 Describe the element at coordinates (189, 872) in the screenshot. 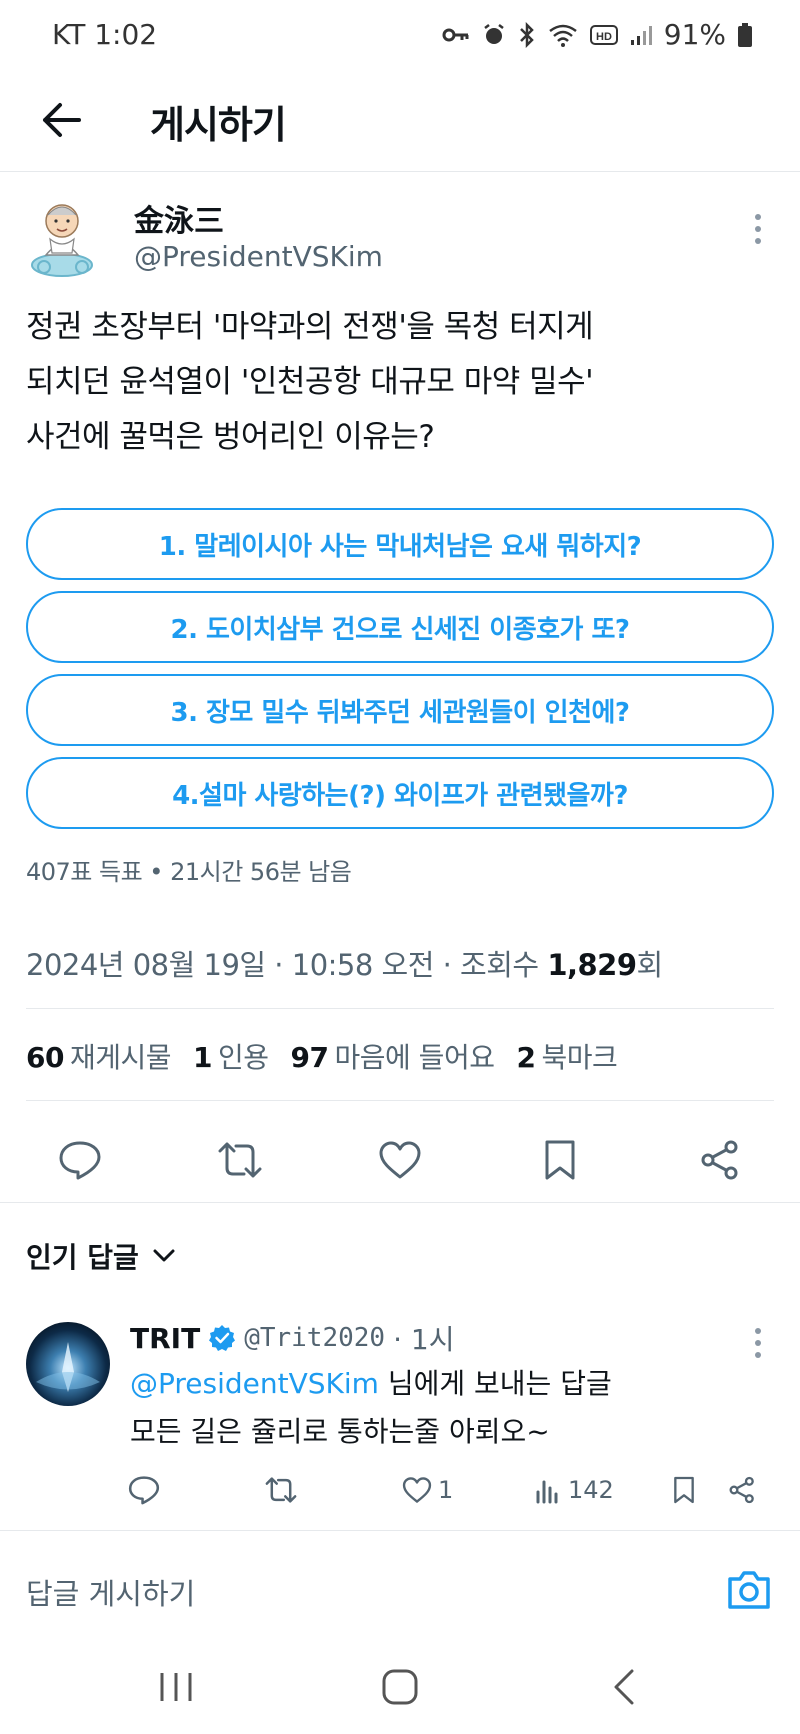

I see `poll-meta: 407표 득표 • 21시간 56분 남음` at that location.